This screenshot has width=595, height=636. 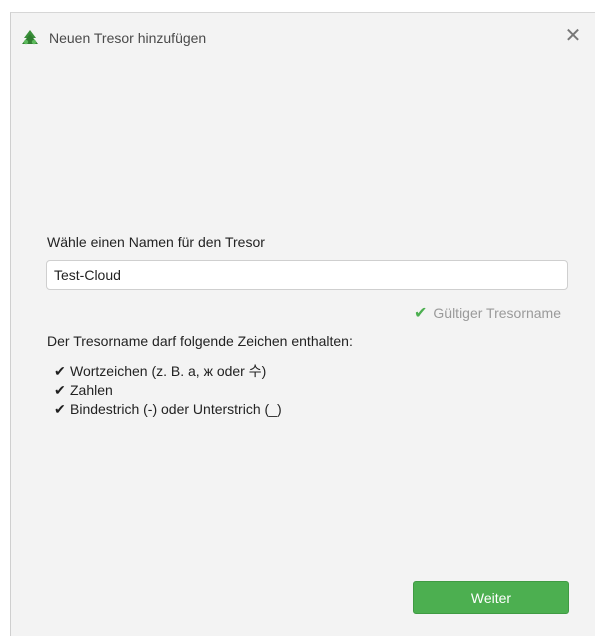 I want to click on rule-text: Wortzeichen (z. B. a, ж oder 수), so click(x=168, y=371).